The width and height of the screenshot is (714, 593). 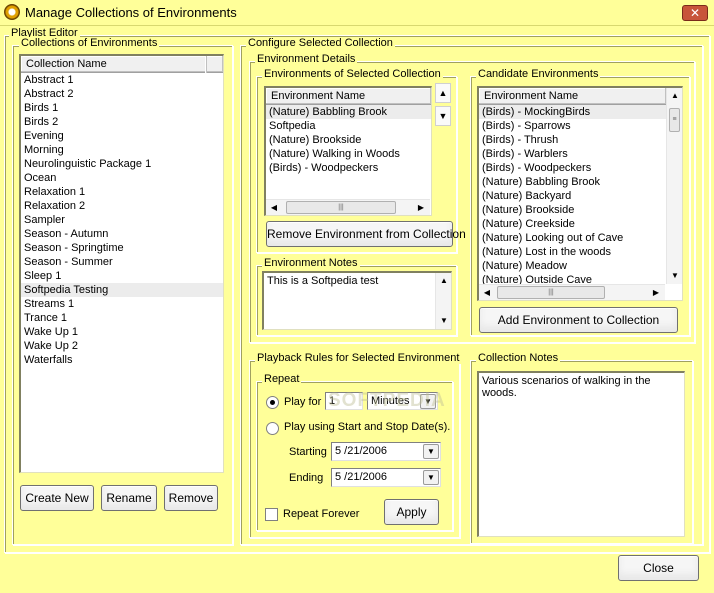 I want to click on candidate-envs-label: Candidate Environments, so click(x=538, y=74).